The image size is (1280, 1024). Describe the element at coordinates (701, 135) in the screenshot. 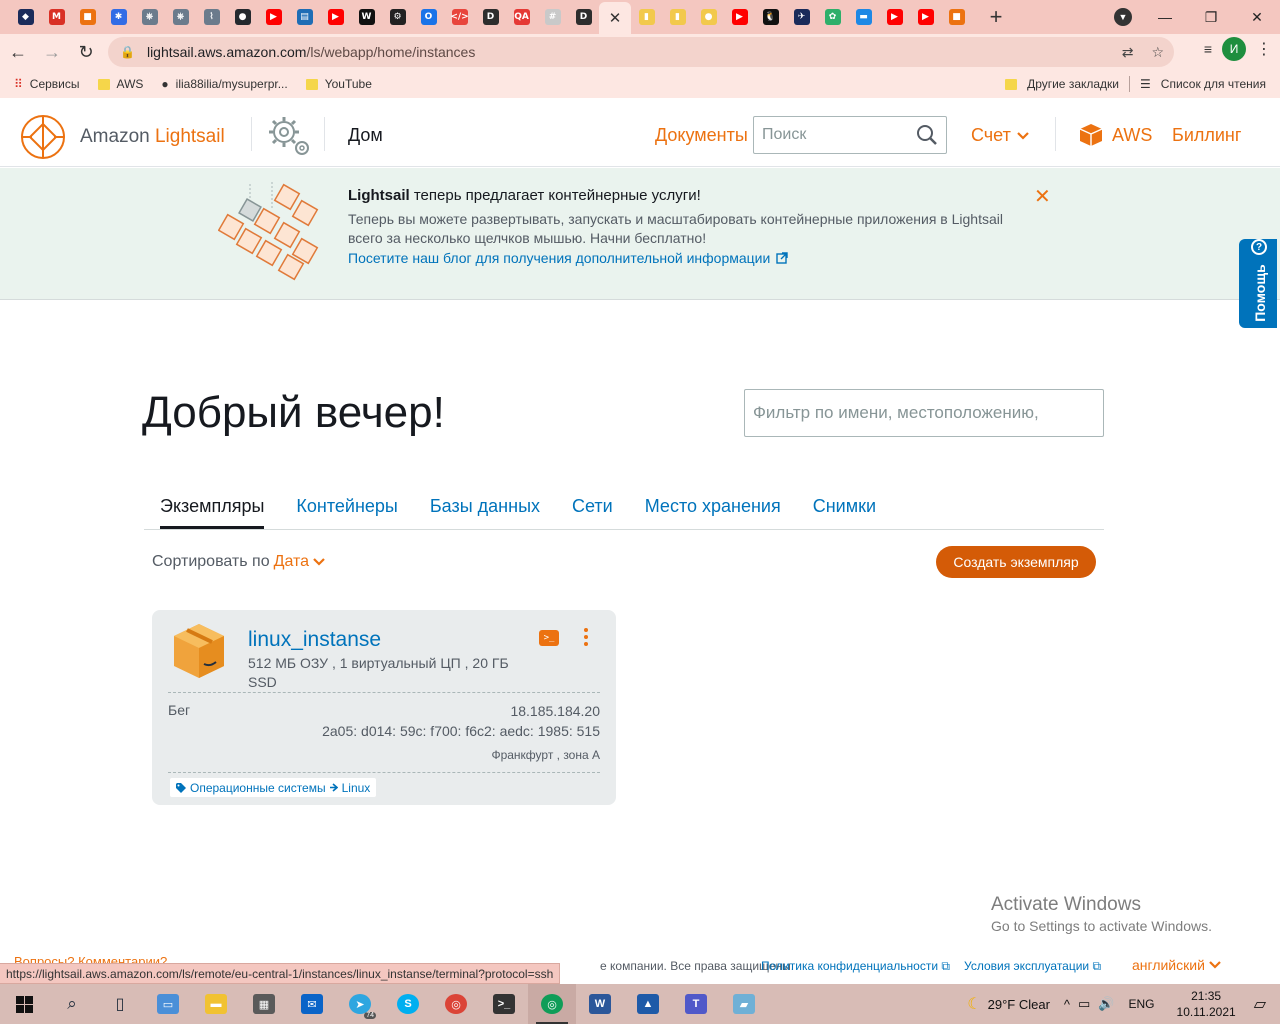

I see `docs-link: Документы` at that location.